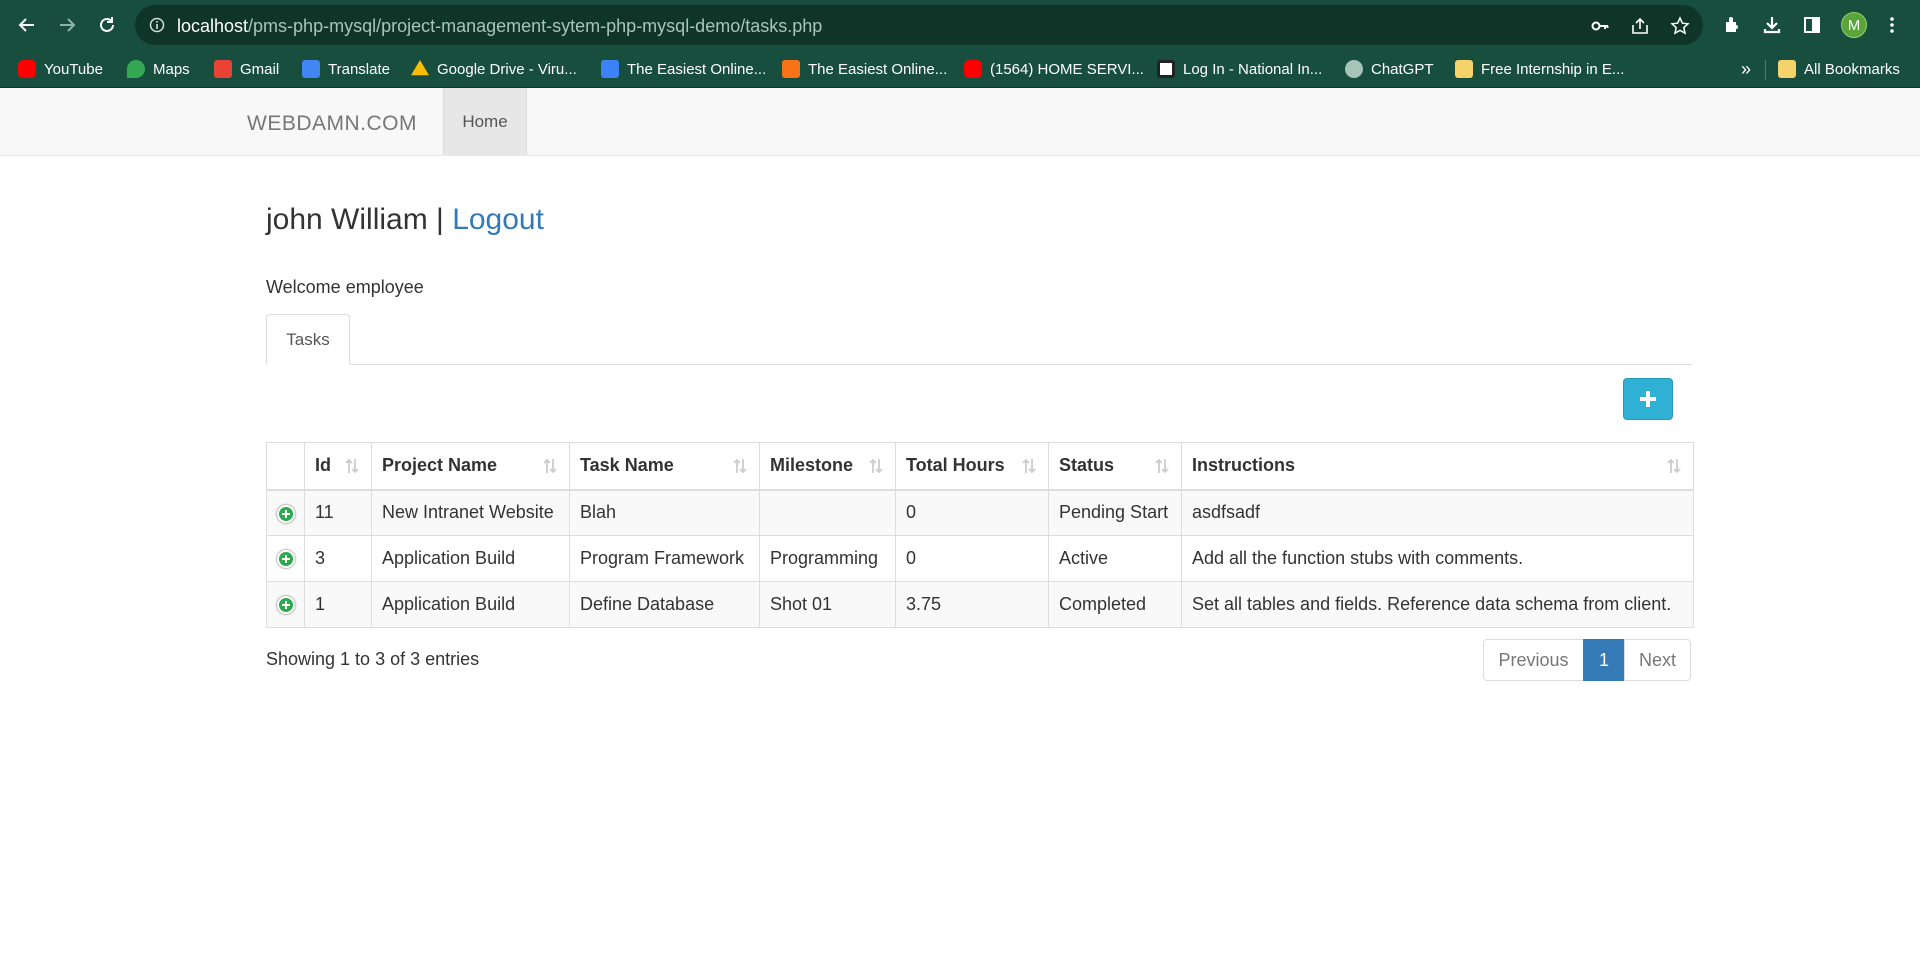 The width and height of the screenshot is (1920, 974). What do you see at coordinates (470, 558) in the screenshot?
I see `cell-project-name: Application Build` at bounding box center [470, 558].